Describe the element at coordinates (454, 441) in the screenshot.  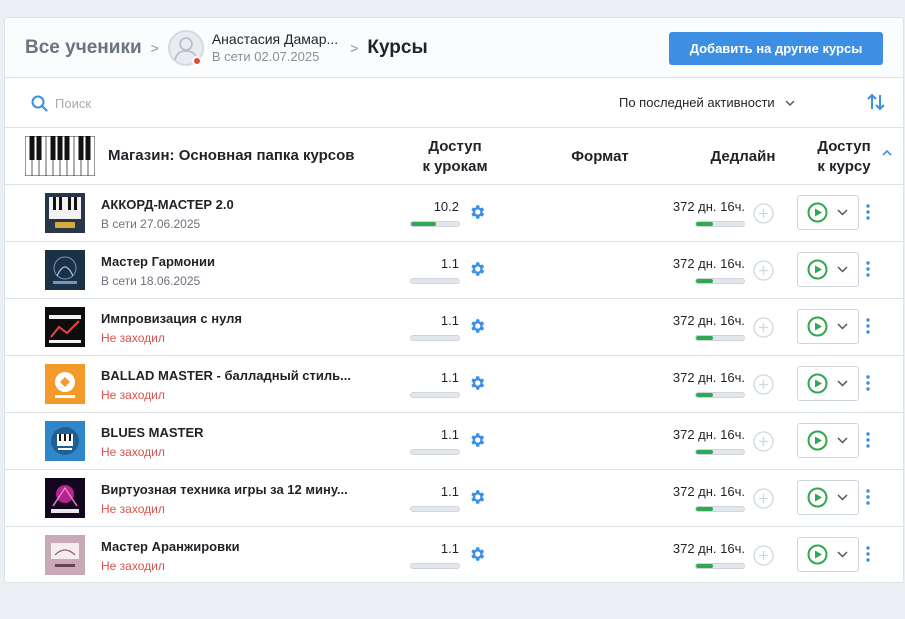
I see `course-row: BLUES MASTER Не заходил 1.1 372 дн. 16ч.` at that location.